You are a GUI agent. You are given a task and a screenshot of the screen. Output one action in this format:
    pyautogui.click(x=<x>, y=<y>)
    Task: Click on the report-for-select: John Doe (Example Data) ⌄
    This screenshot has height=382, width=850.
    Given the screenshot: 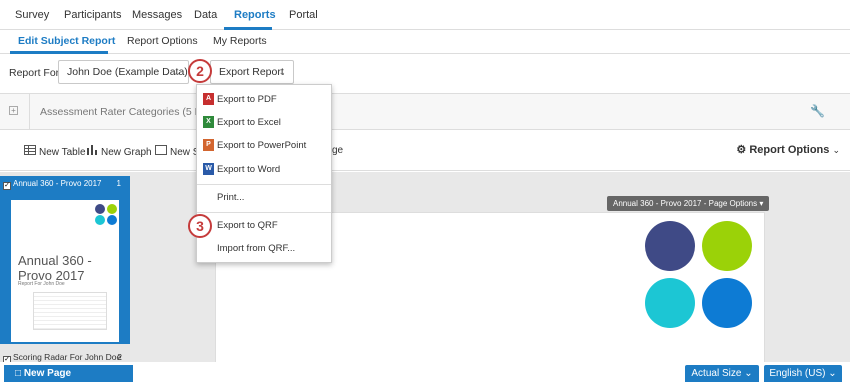 What is the action you would take?
    pyautogui.click(x=123, y=72)
    